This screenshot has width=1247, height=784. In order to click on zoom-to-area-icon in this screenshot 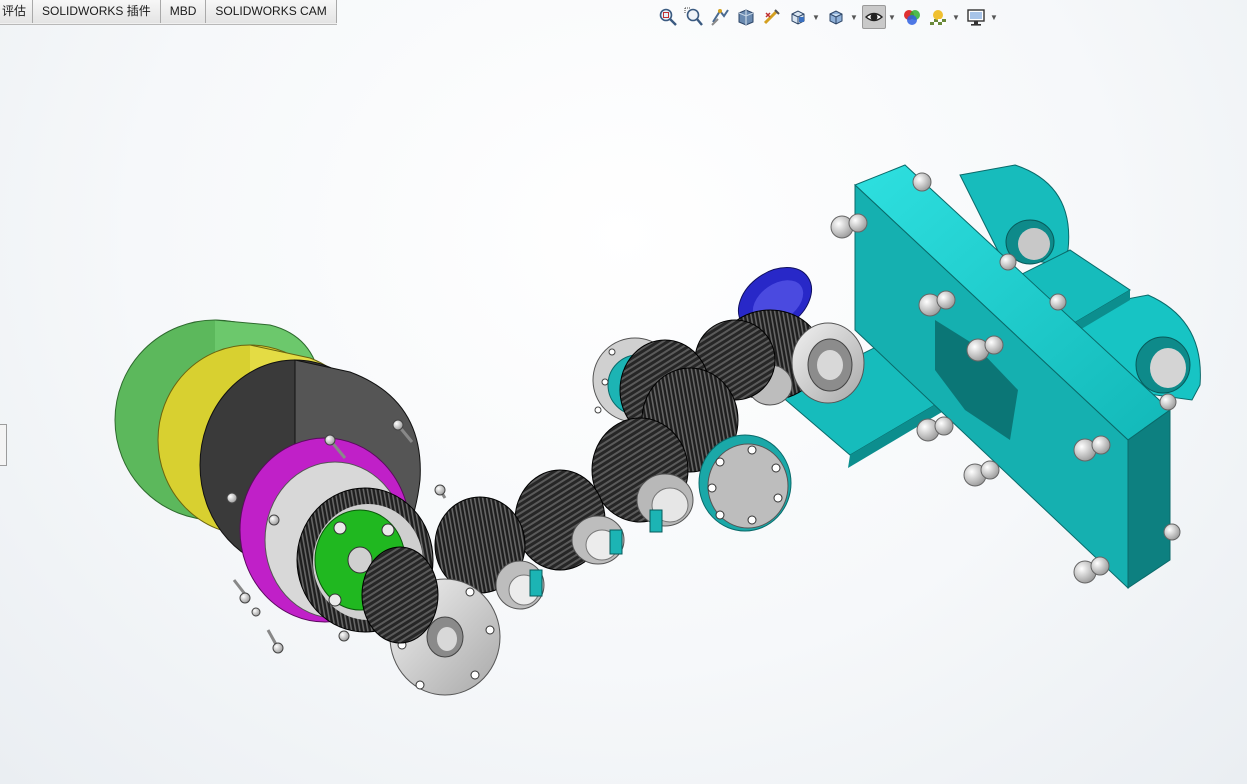, I will do `click(693, 16)`.